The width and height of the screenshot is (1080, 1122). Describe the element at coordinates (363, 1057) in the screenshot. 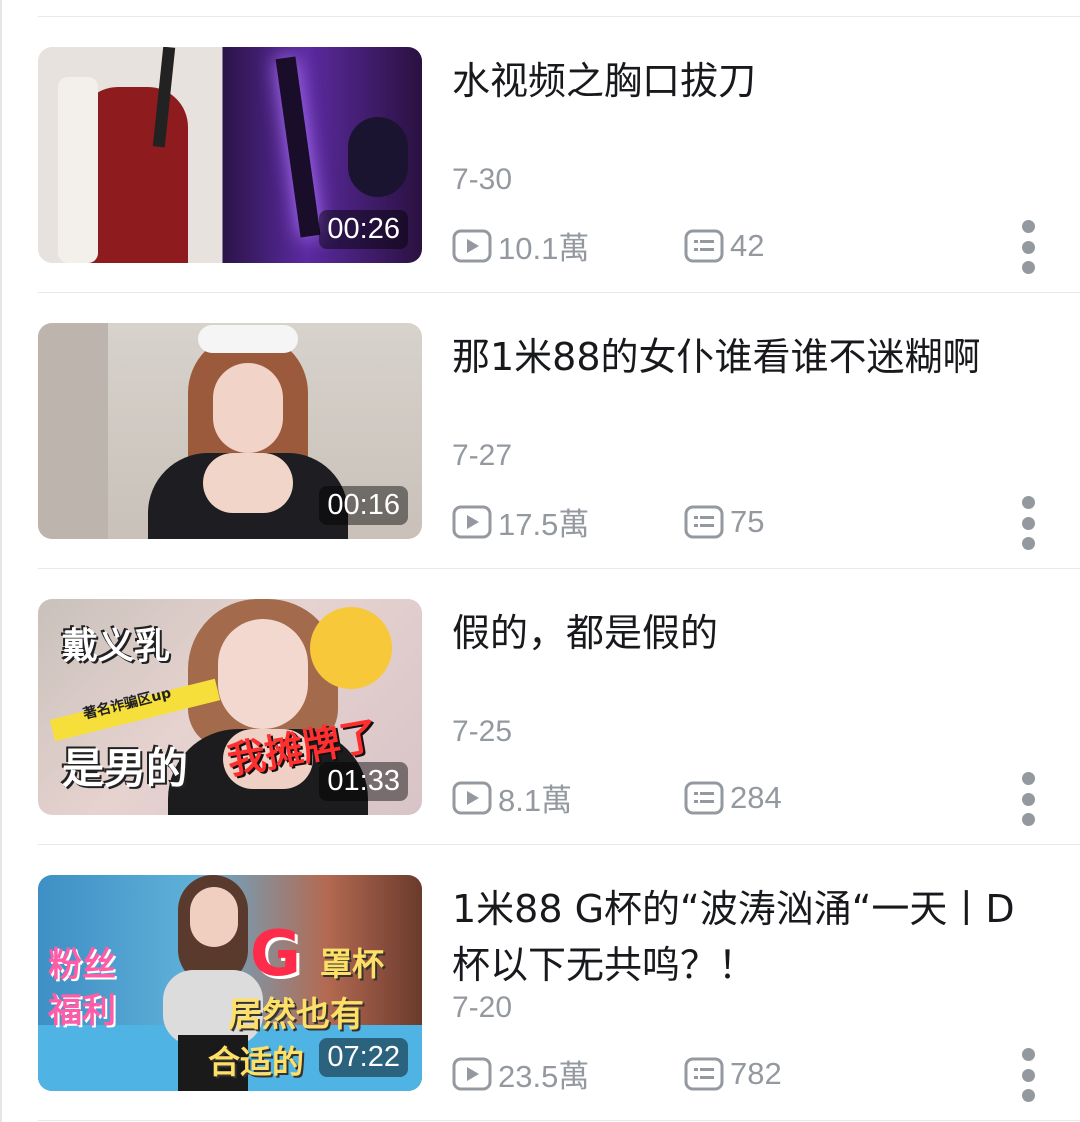

I see `duration-badge: 07:22` at that location.